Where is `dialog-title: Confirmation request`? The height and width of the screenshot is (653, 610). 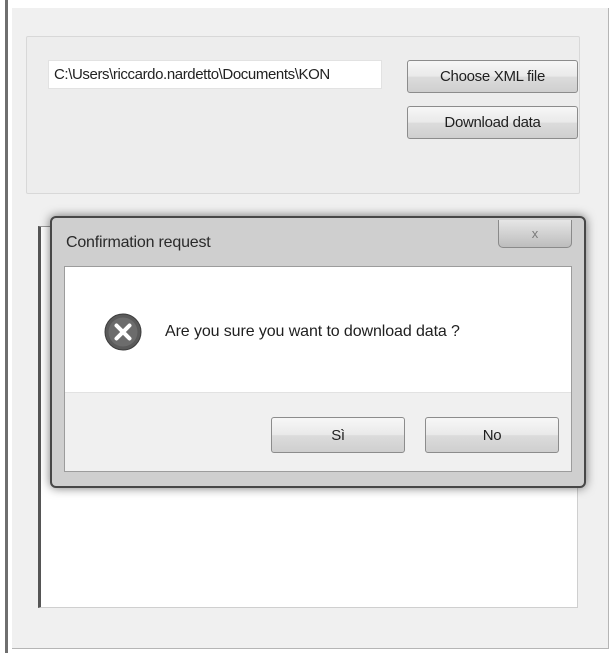
dialog-title: Confirmation request is located at coordinates (138, 242).